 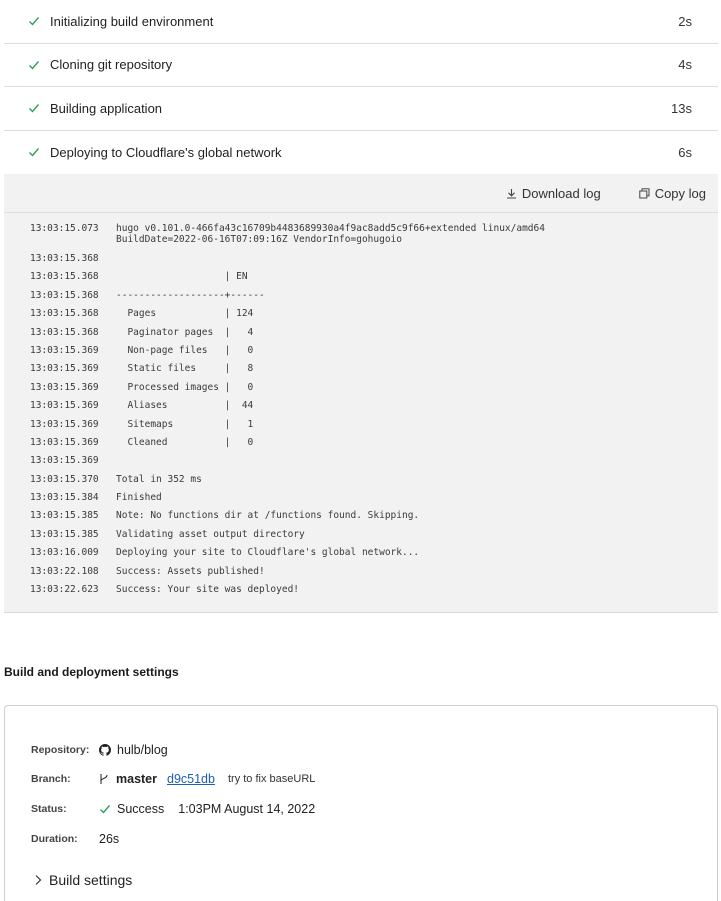 What do you see at coordinates (166, 152) in the screenshot?
I see `step-label: Deploying to Cloudflare's global network` at bounding box center [166, 152].